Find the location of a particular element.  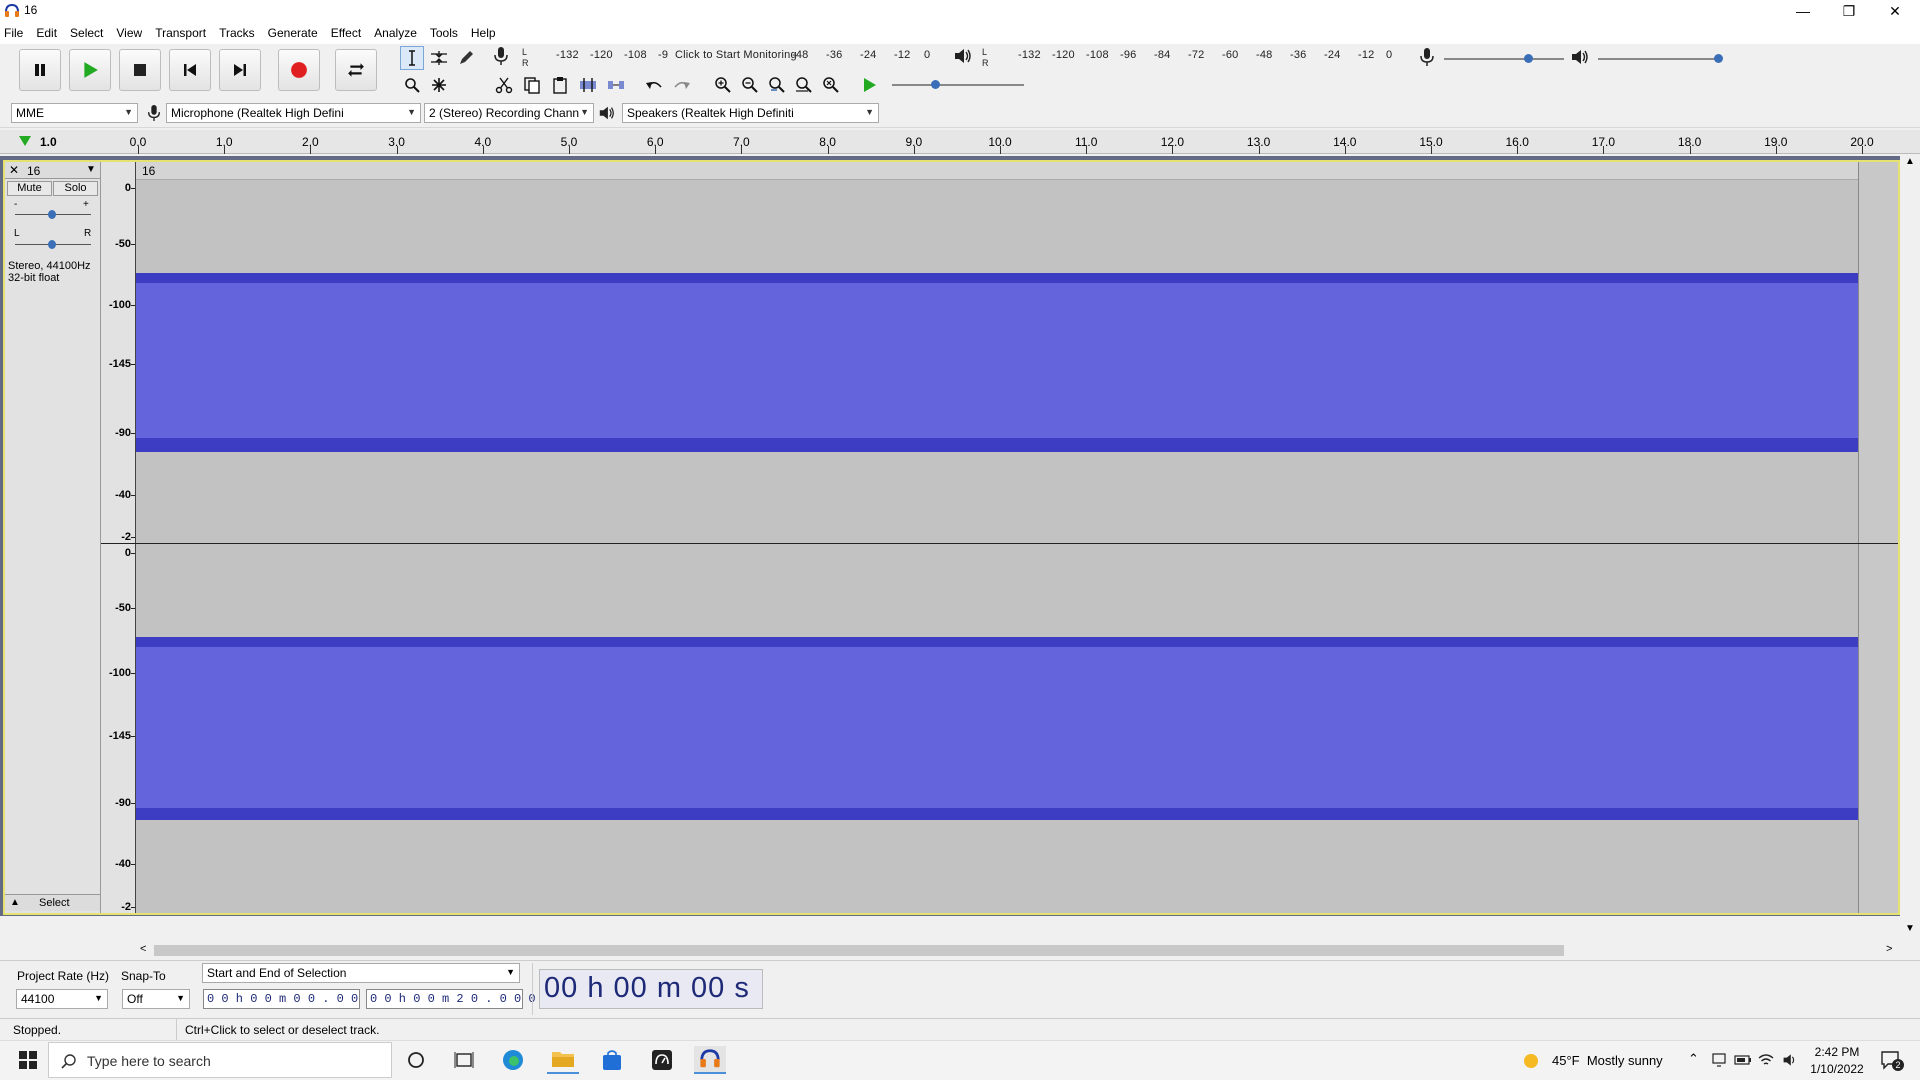

pan-slider is located at coordinates (53, 244).